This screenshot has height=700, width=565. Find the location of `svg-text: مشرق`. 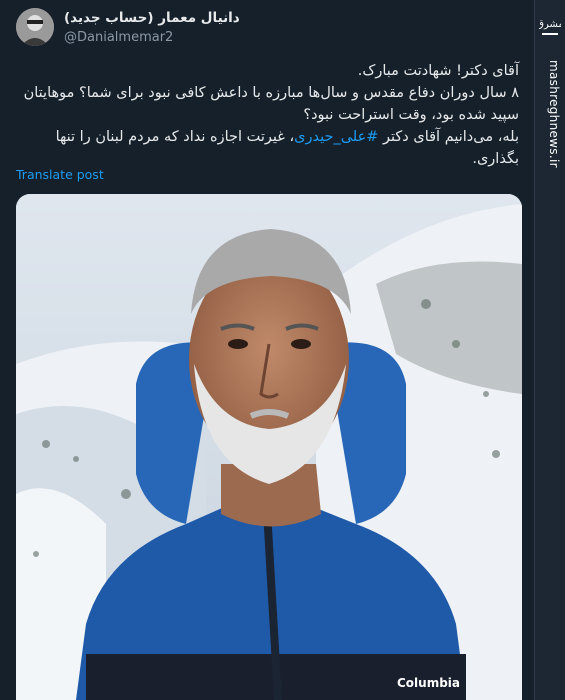

svg-text: مشرق is located at coordinates (550, 24).